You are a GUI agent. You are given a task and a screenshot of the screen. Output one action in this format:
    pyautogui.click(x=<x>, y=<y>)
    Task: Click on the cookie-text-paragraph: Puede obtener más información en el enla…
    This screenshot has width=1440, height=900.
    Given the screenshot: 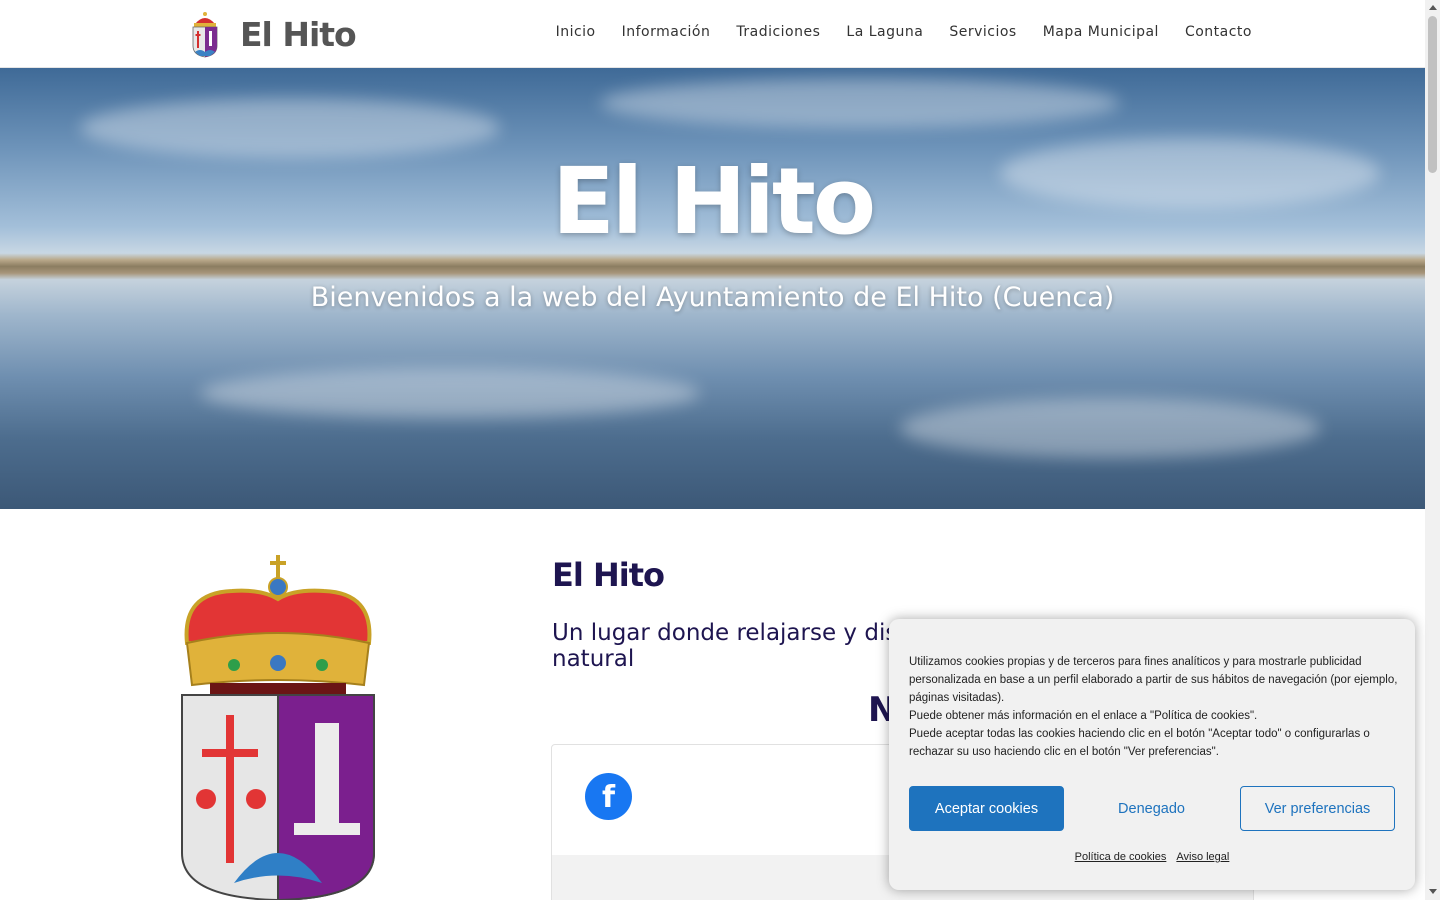 What is the action you would take?
    pyautogui.click(x=1083, y=716)
    